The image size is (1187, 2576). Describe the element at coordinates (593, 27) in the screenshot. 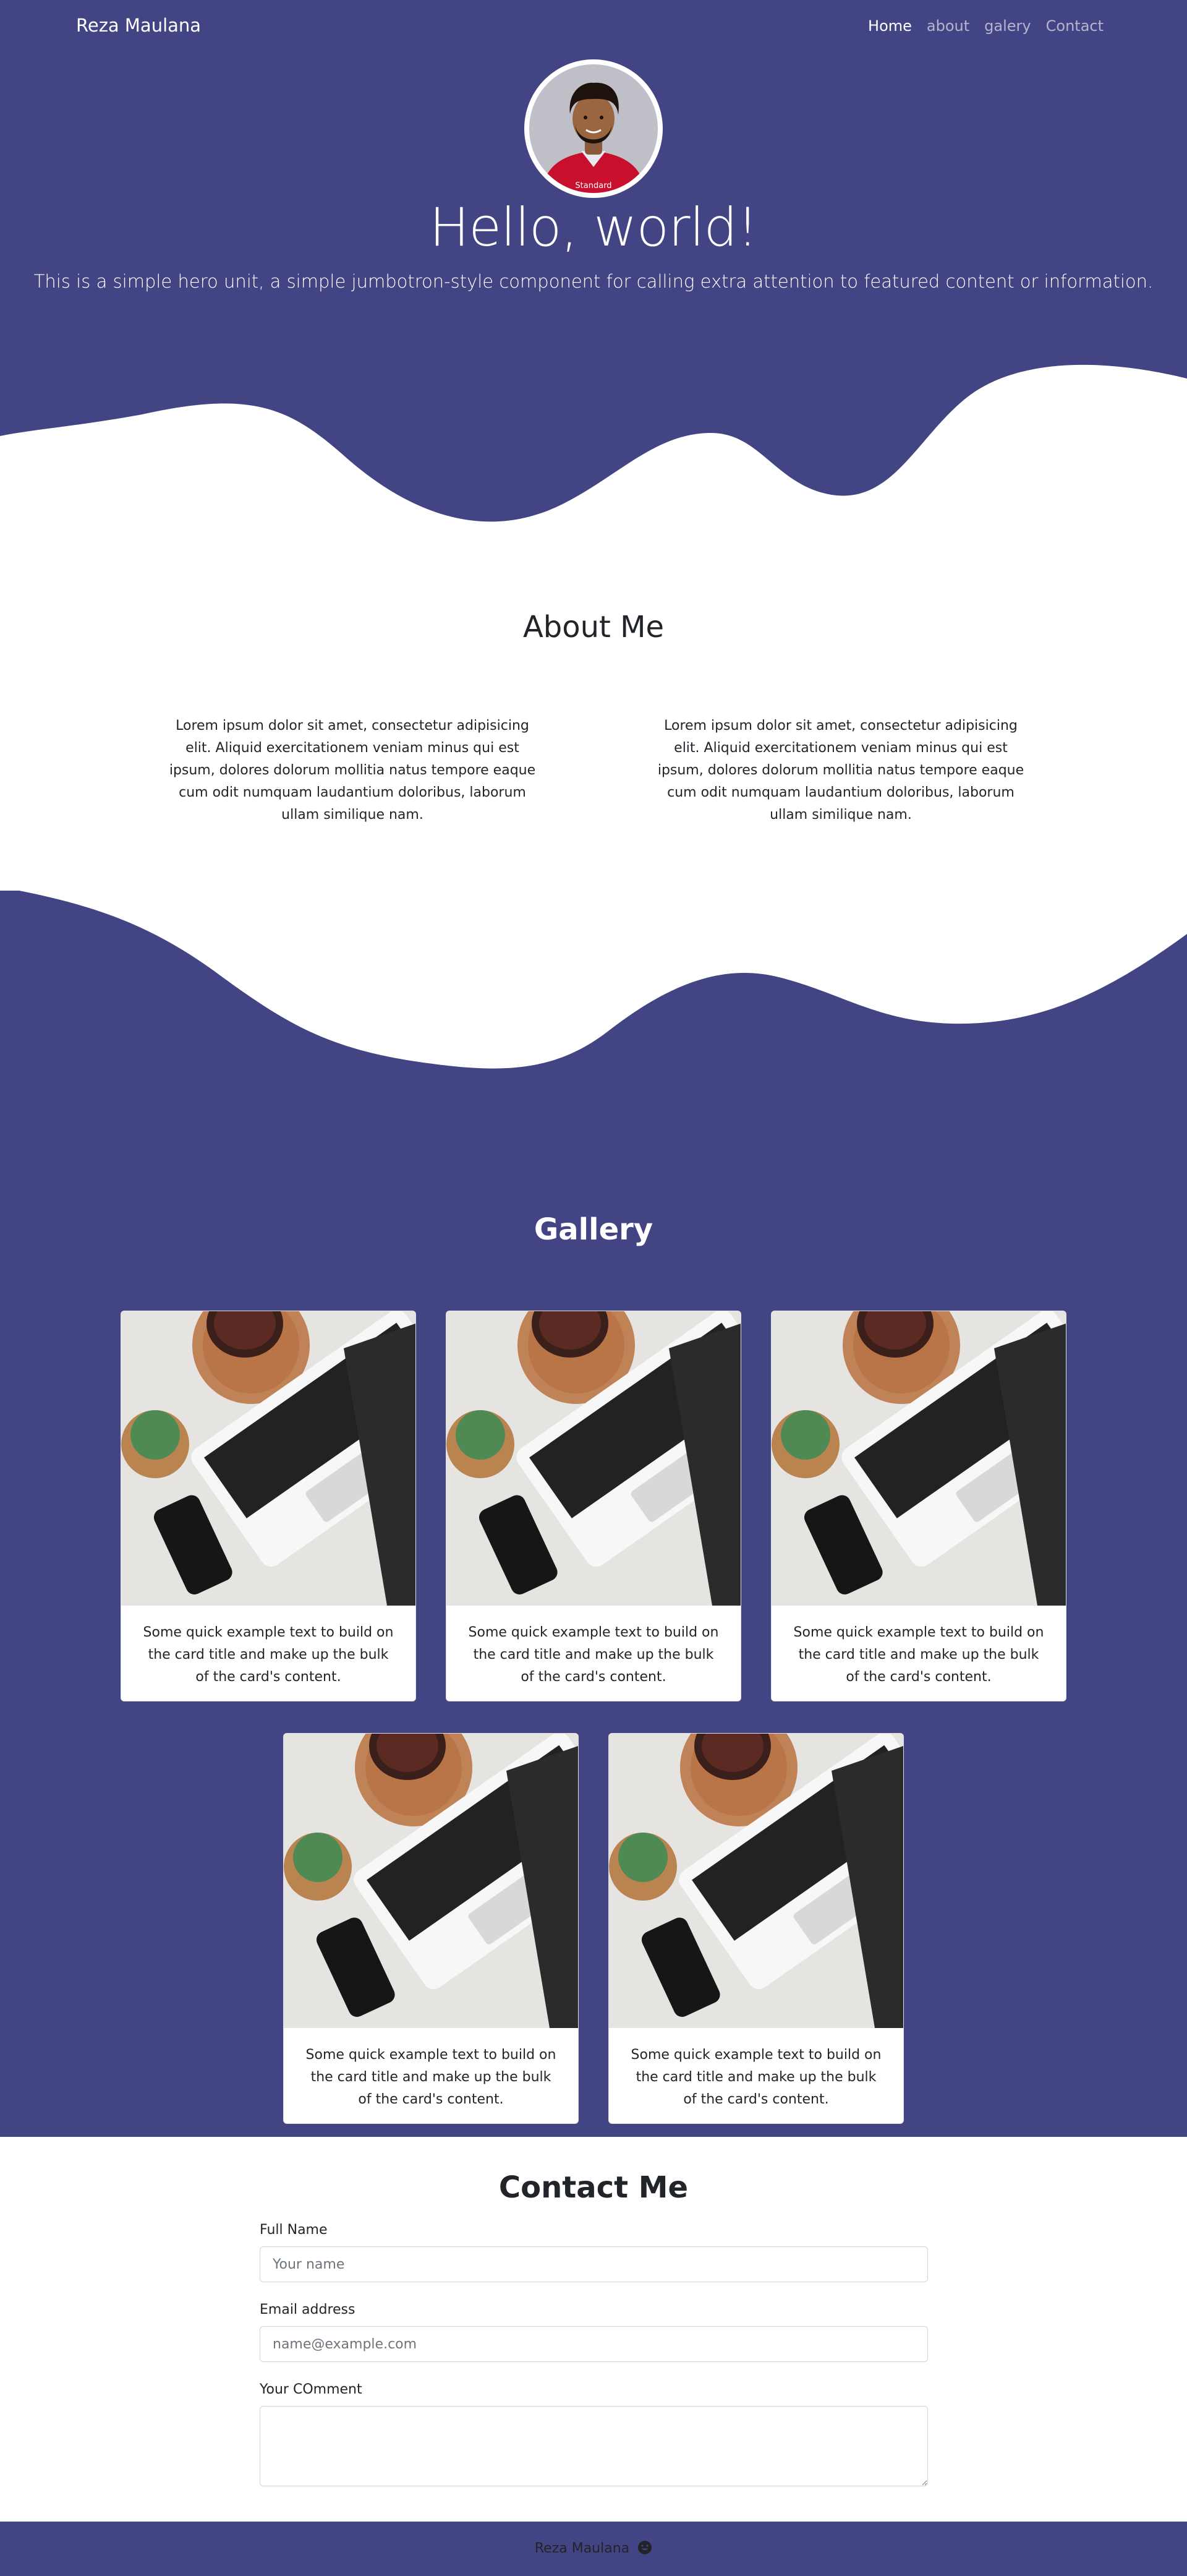

I see `navbar: Reza Maulana Home about galery Contact` at that location.